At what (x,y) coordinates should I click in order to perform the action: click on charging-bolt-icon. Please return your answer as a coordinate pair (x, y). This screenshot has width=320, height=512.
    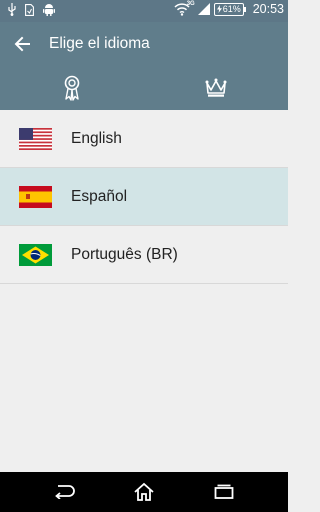
    Looking at the image, I should click on (219, 9).